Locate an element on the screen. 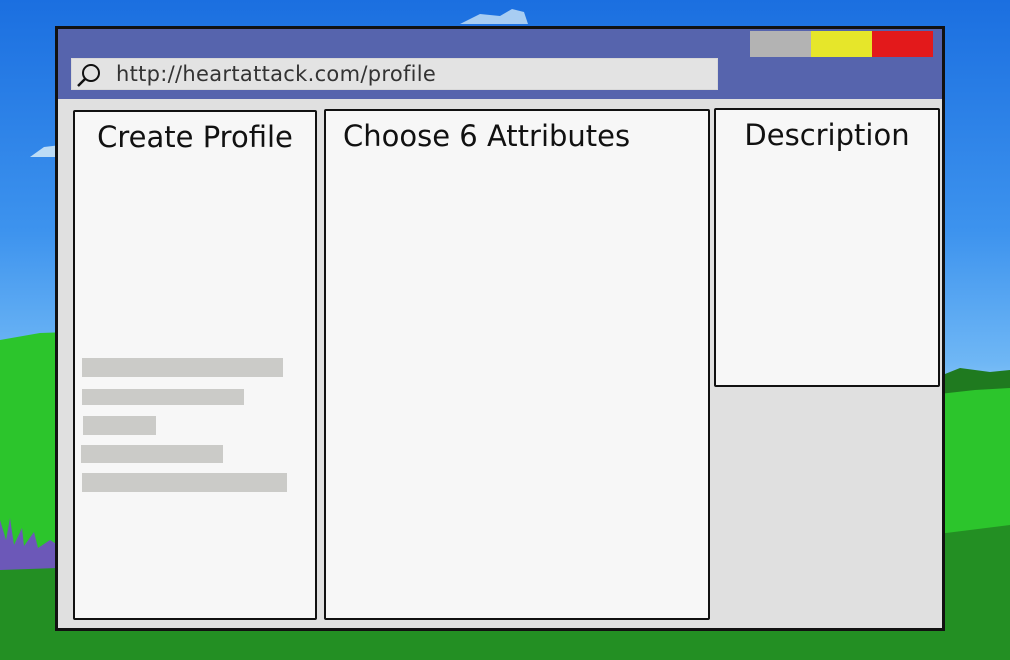 The width and height of the screenshot is (1010, 660). title-bar: http://heartattack.com/profile is located at coordinates (500, 64).